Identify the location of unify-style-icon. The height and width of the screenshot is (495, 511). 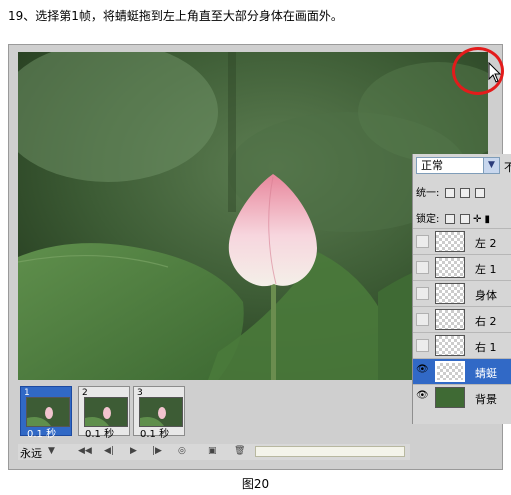
(479, 193).